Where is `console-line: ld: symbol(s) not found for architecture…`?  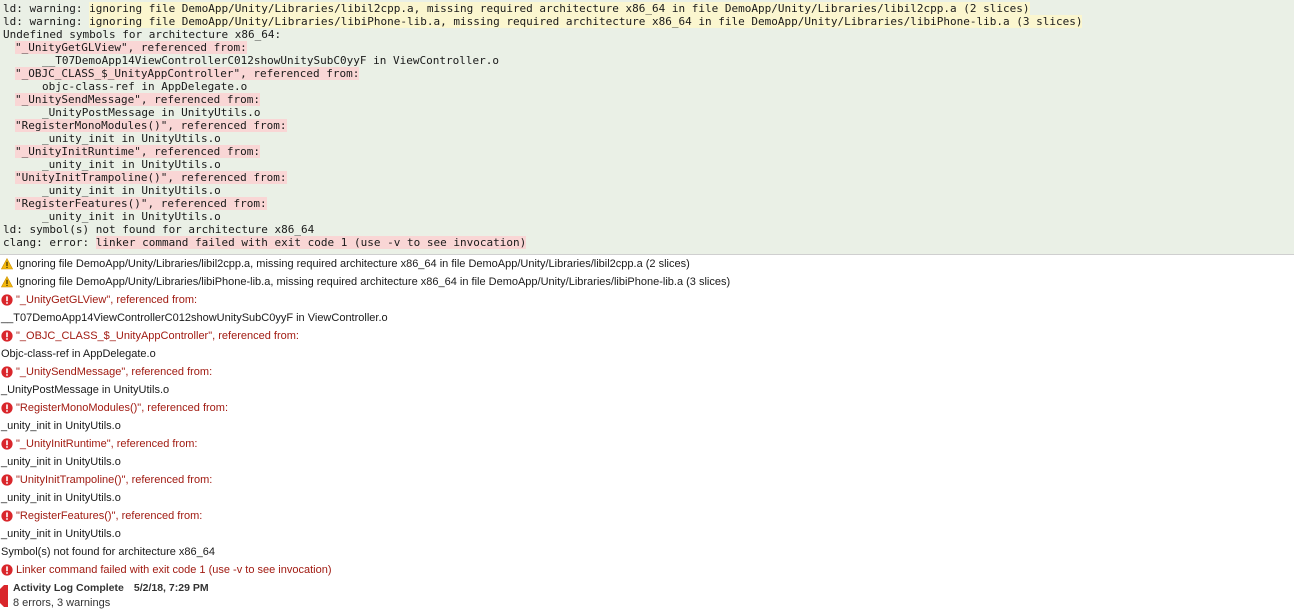 console-line: ld: symbol(s) not found for architecture… is located at coordinates (647, 229).